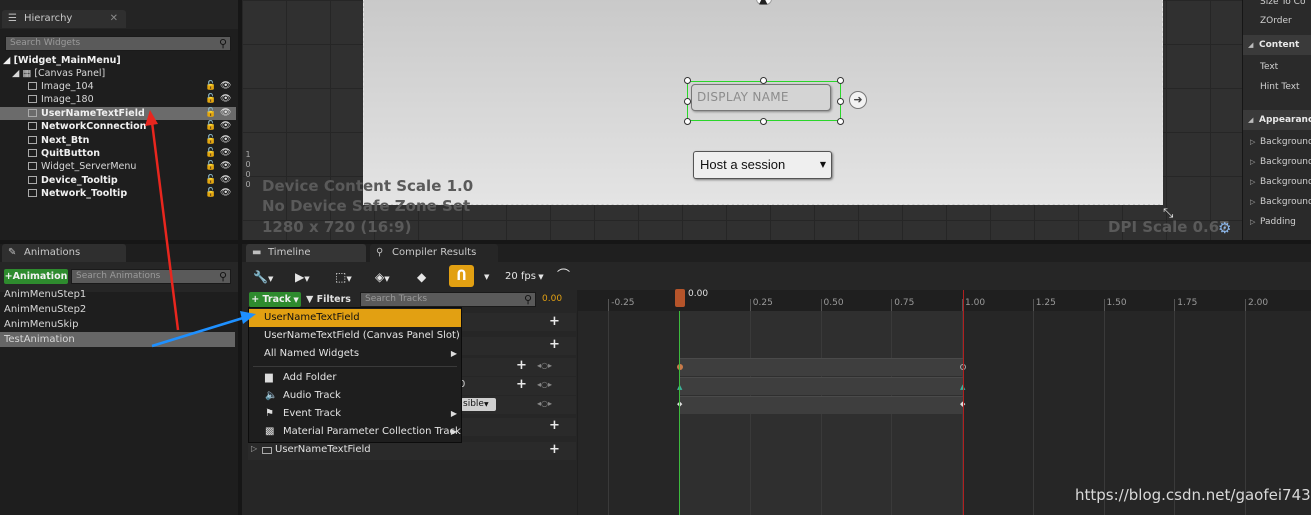 The image size is (1311, 515). What do you see at coordinates (200, 229) in the screenshot?
I see `annotation-arrows` at bounding box center [200, 229].